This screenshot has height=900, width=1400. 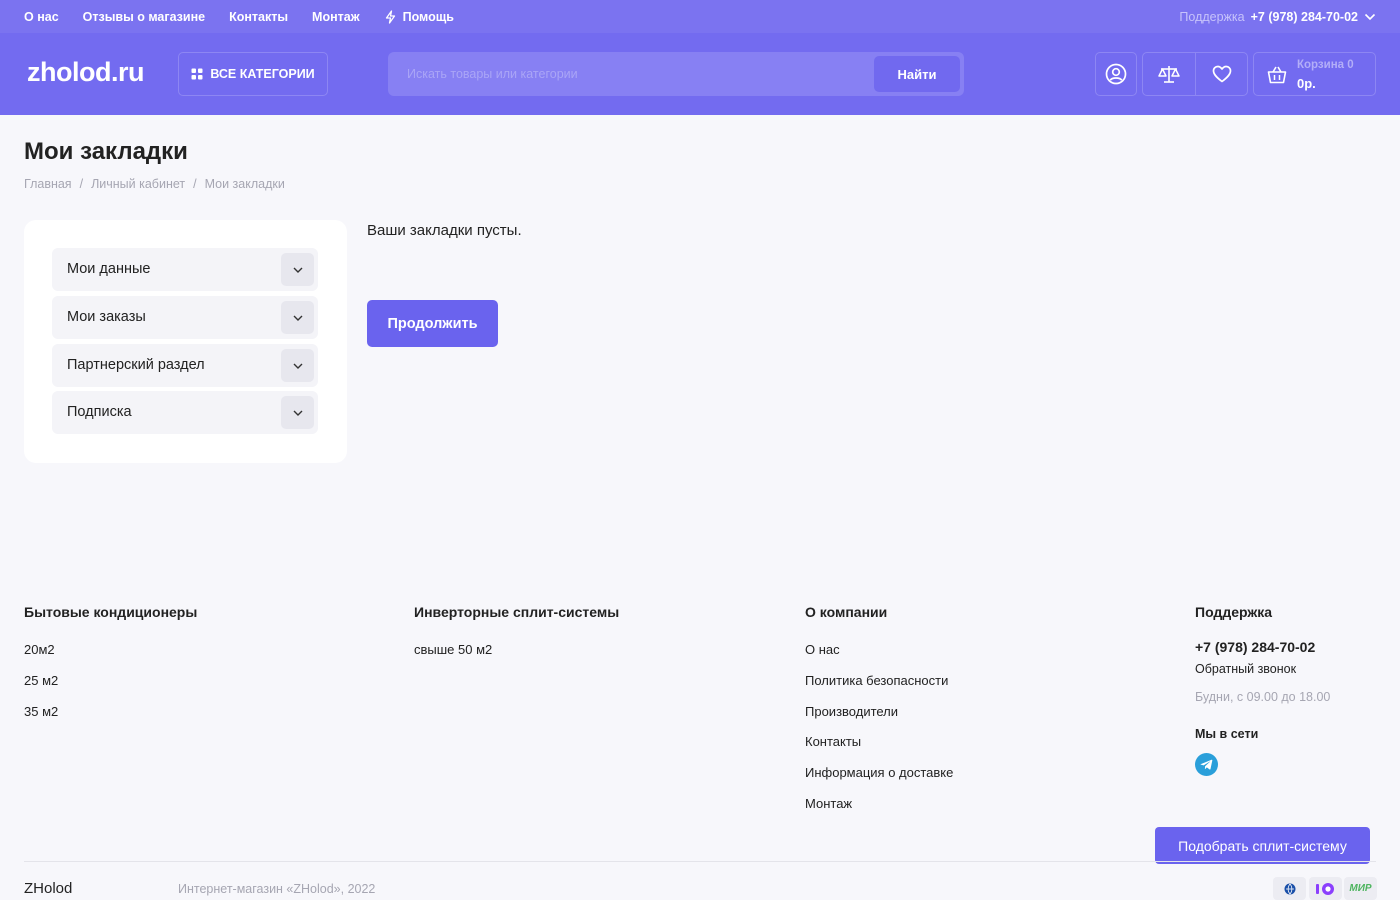 What do you see at coordinates (41, 17) in the screenshot?
I see `top-link-about: О нас` at bounding box center [41, 17].